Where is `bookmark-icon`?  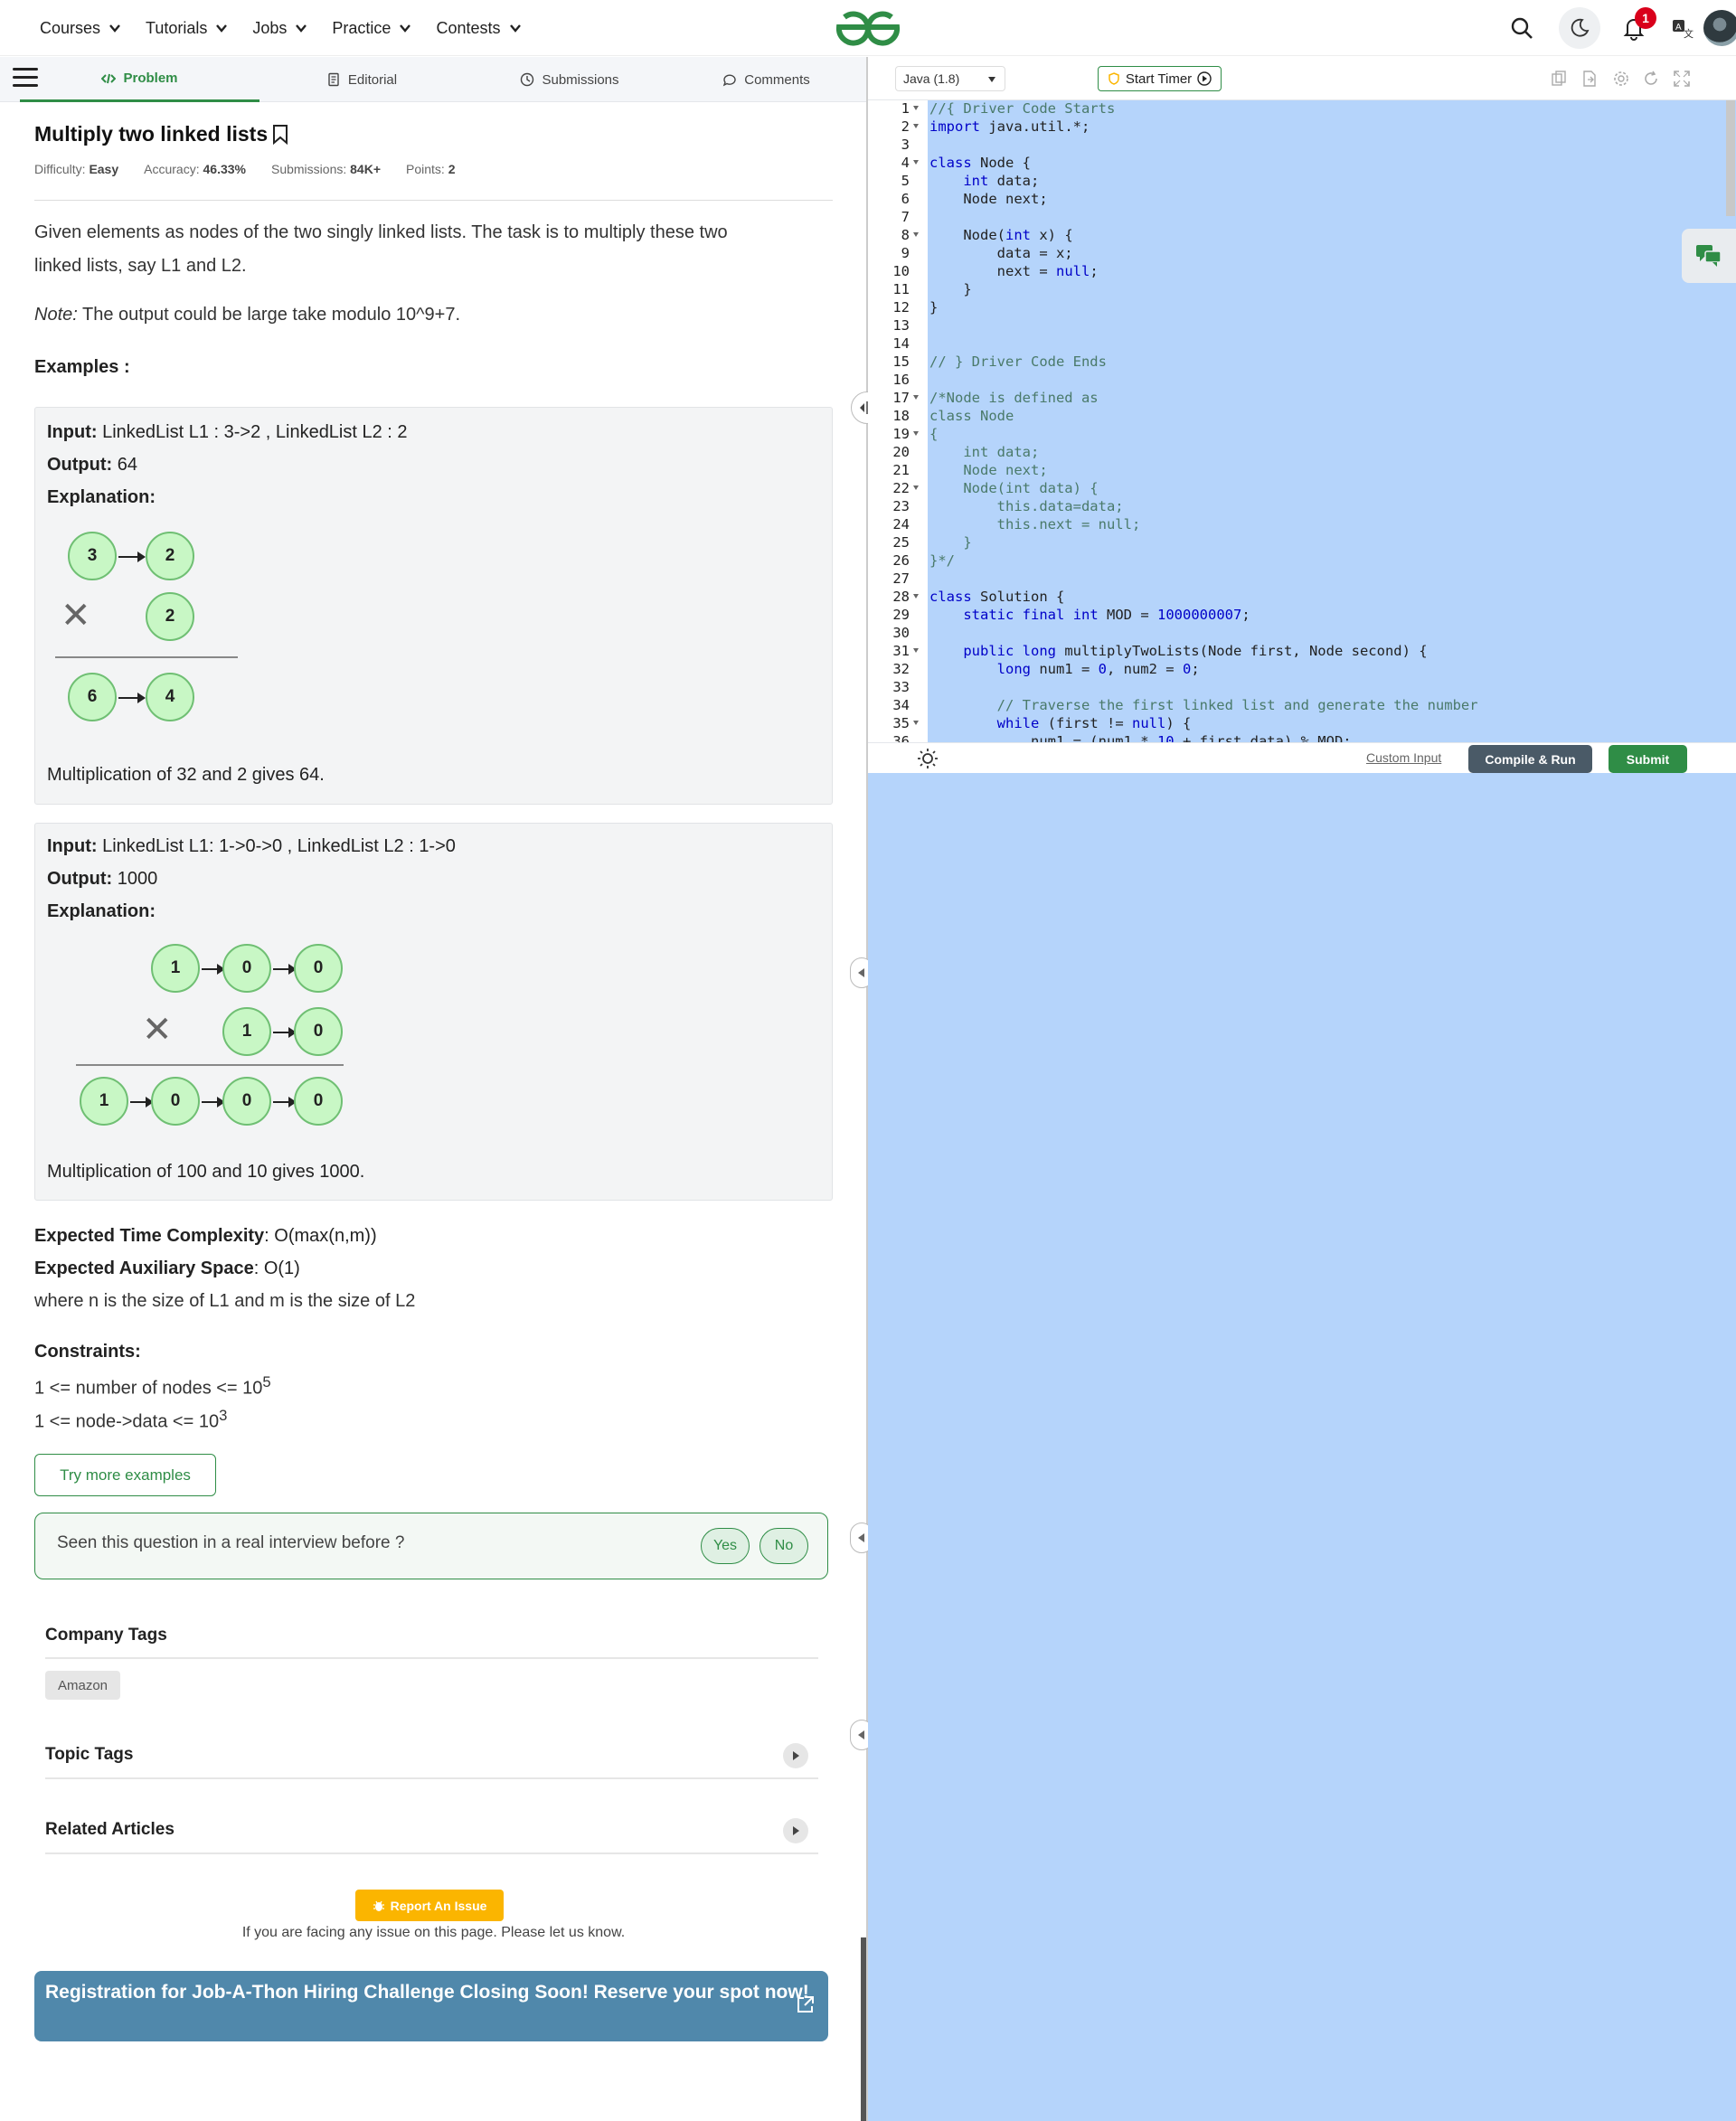
bookmark-icon is located at coordinates (280, 134).